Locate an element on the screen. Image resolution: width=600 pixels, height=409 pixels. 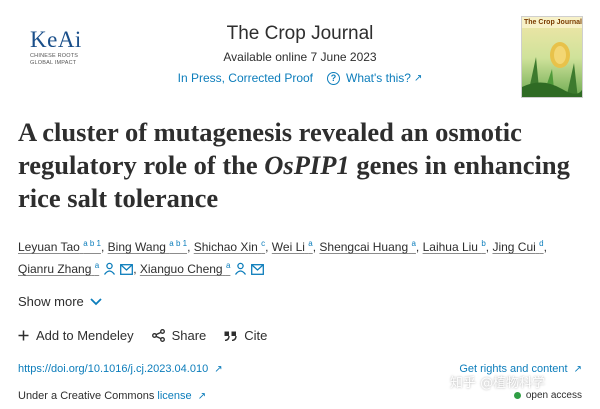
whats-this-label: What's this? is located at coordinates (378, 78).